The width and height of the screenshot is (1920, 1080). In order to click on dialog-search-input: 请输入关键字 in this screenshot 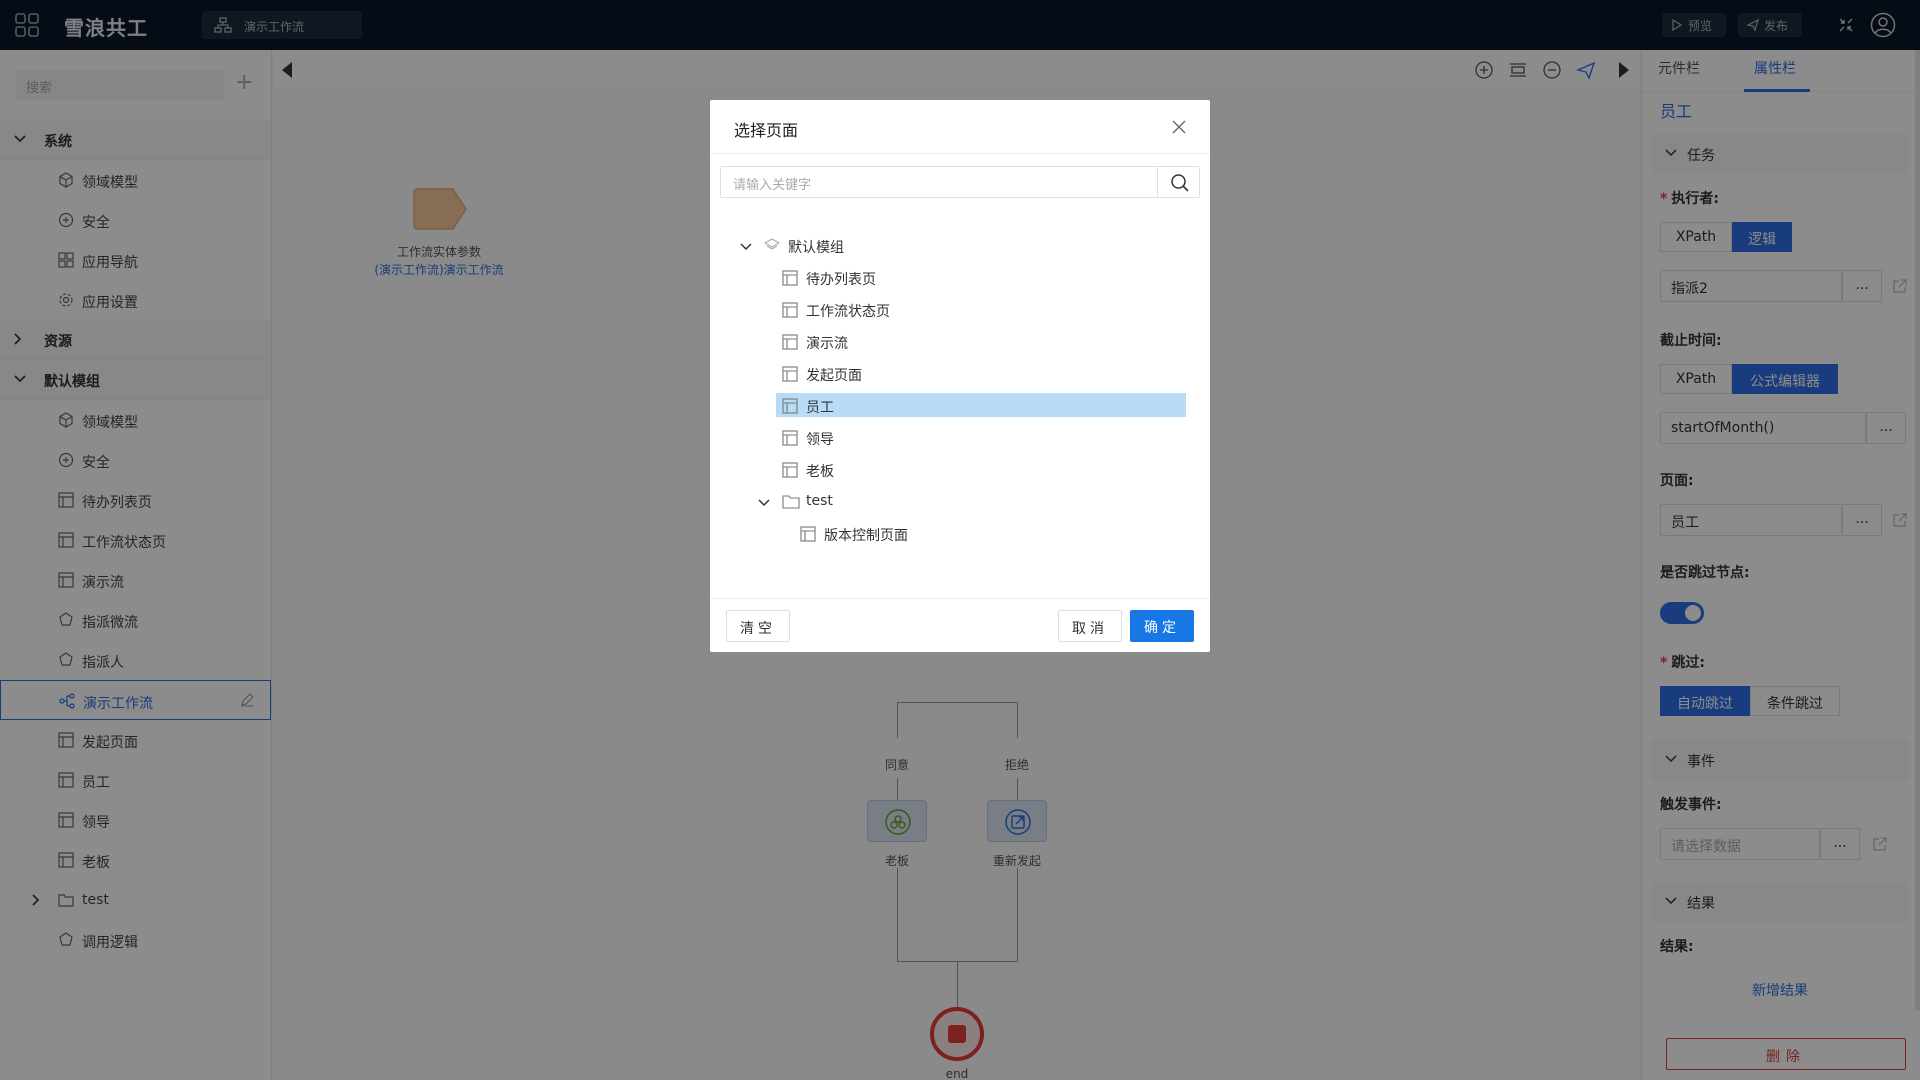, I will do `click(960, 182)`.